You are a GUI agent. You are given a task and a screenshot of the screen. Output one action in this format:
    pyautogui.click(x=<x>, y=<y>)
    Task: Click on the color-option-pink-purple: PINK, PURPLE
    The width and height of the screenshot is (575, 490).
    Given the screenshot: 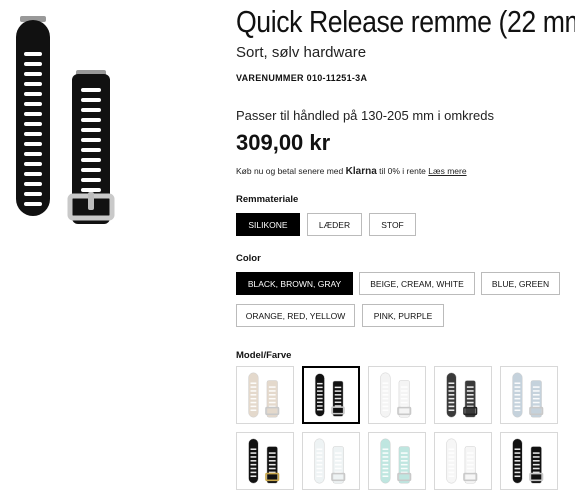 What is the action you would take?
    pyautogui.click(x=403, y=315)
    